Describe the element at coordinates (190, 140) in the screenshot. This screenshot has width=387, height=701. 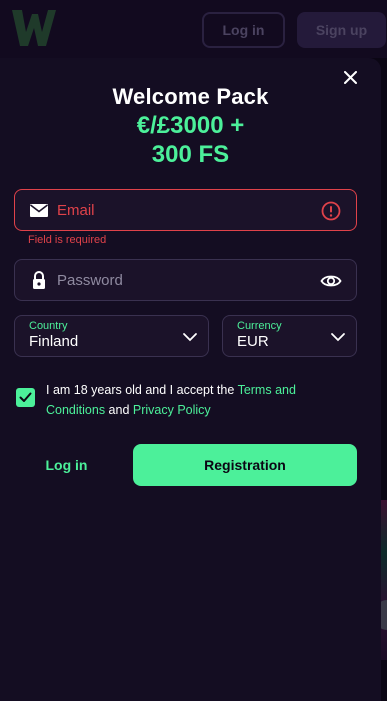
I see `promo-offer: €/£3000 + 300 FS` at that location.